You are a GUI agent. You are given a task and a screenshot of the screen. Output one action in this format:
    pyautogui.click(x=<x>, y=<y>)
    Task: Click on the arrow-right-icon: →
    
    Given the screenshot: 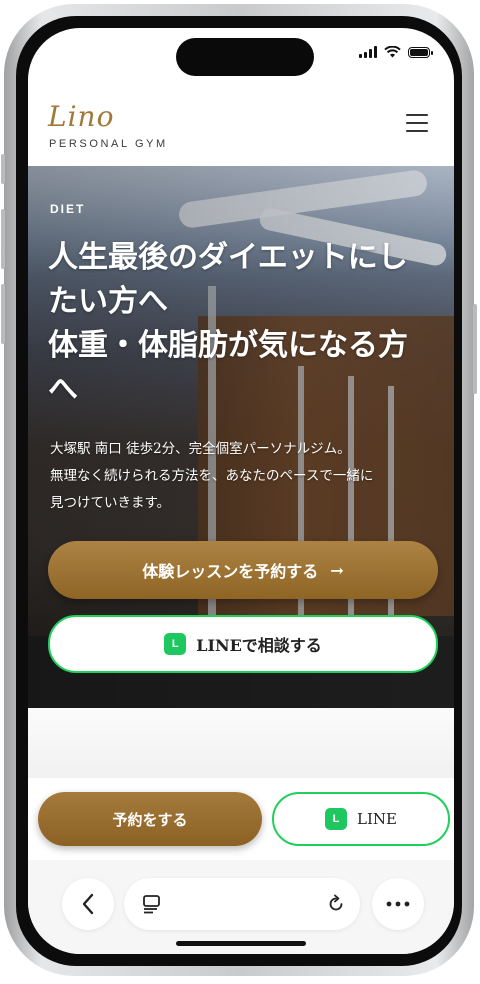 What is the action you would take?
    pyautogui.click(x=337, y=570)
    